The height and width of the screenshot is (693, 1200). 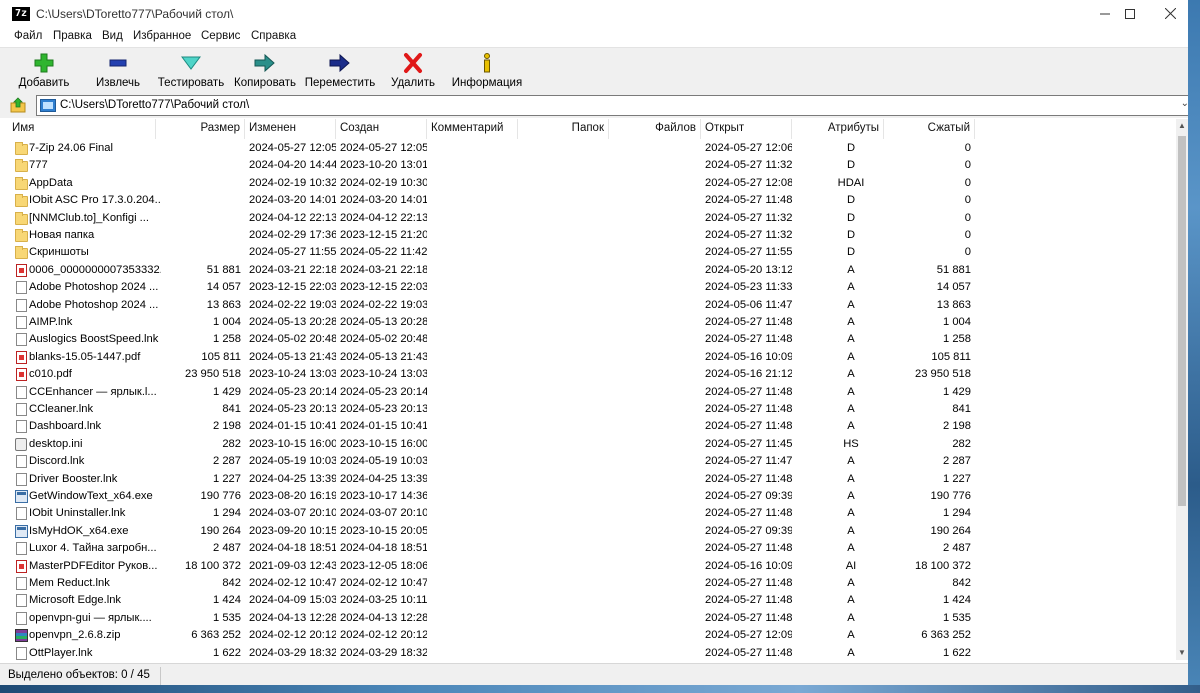 What do you see at coordinates (273, 36) in the screenshot?
I see `menu-help: Справка` at bounding box center [273, 36].